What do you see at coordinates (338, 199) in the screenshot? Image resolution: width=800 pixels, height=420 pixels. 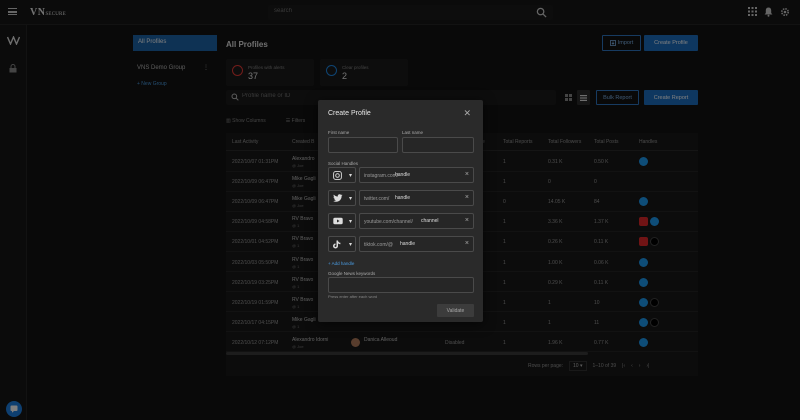 I see `twitter-icon` at bounding box center [338, 199].